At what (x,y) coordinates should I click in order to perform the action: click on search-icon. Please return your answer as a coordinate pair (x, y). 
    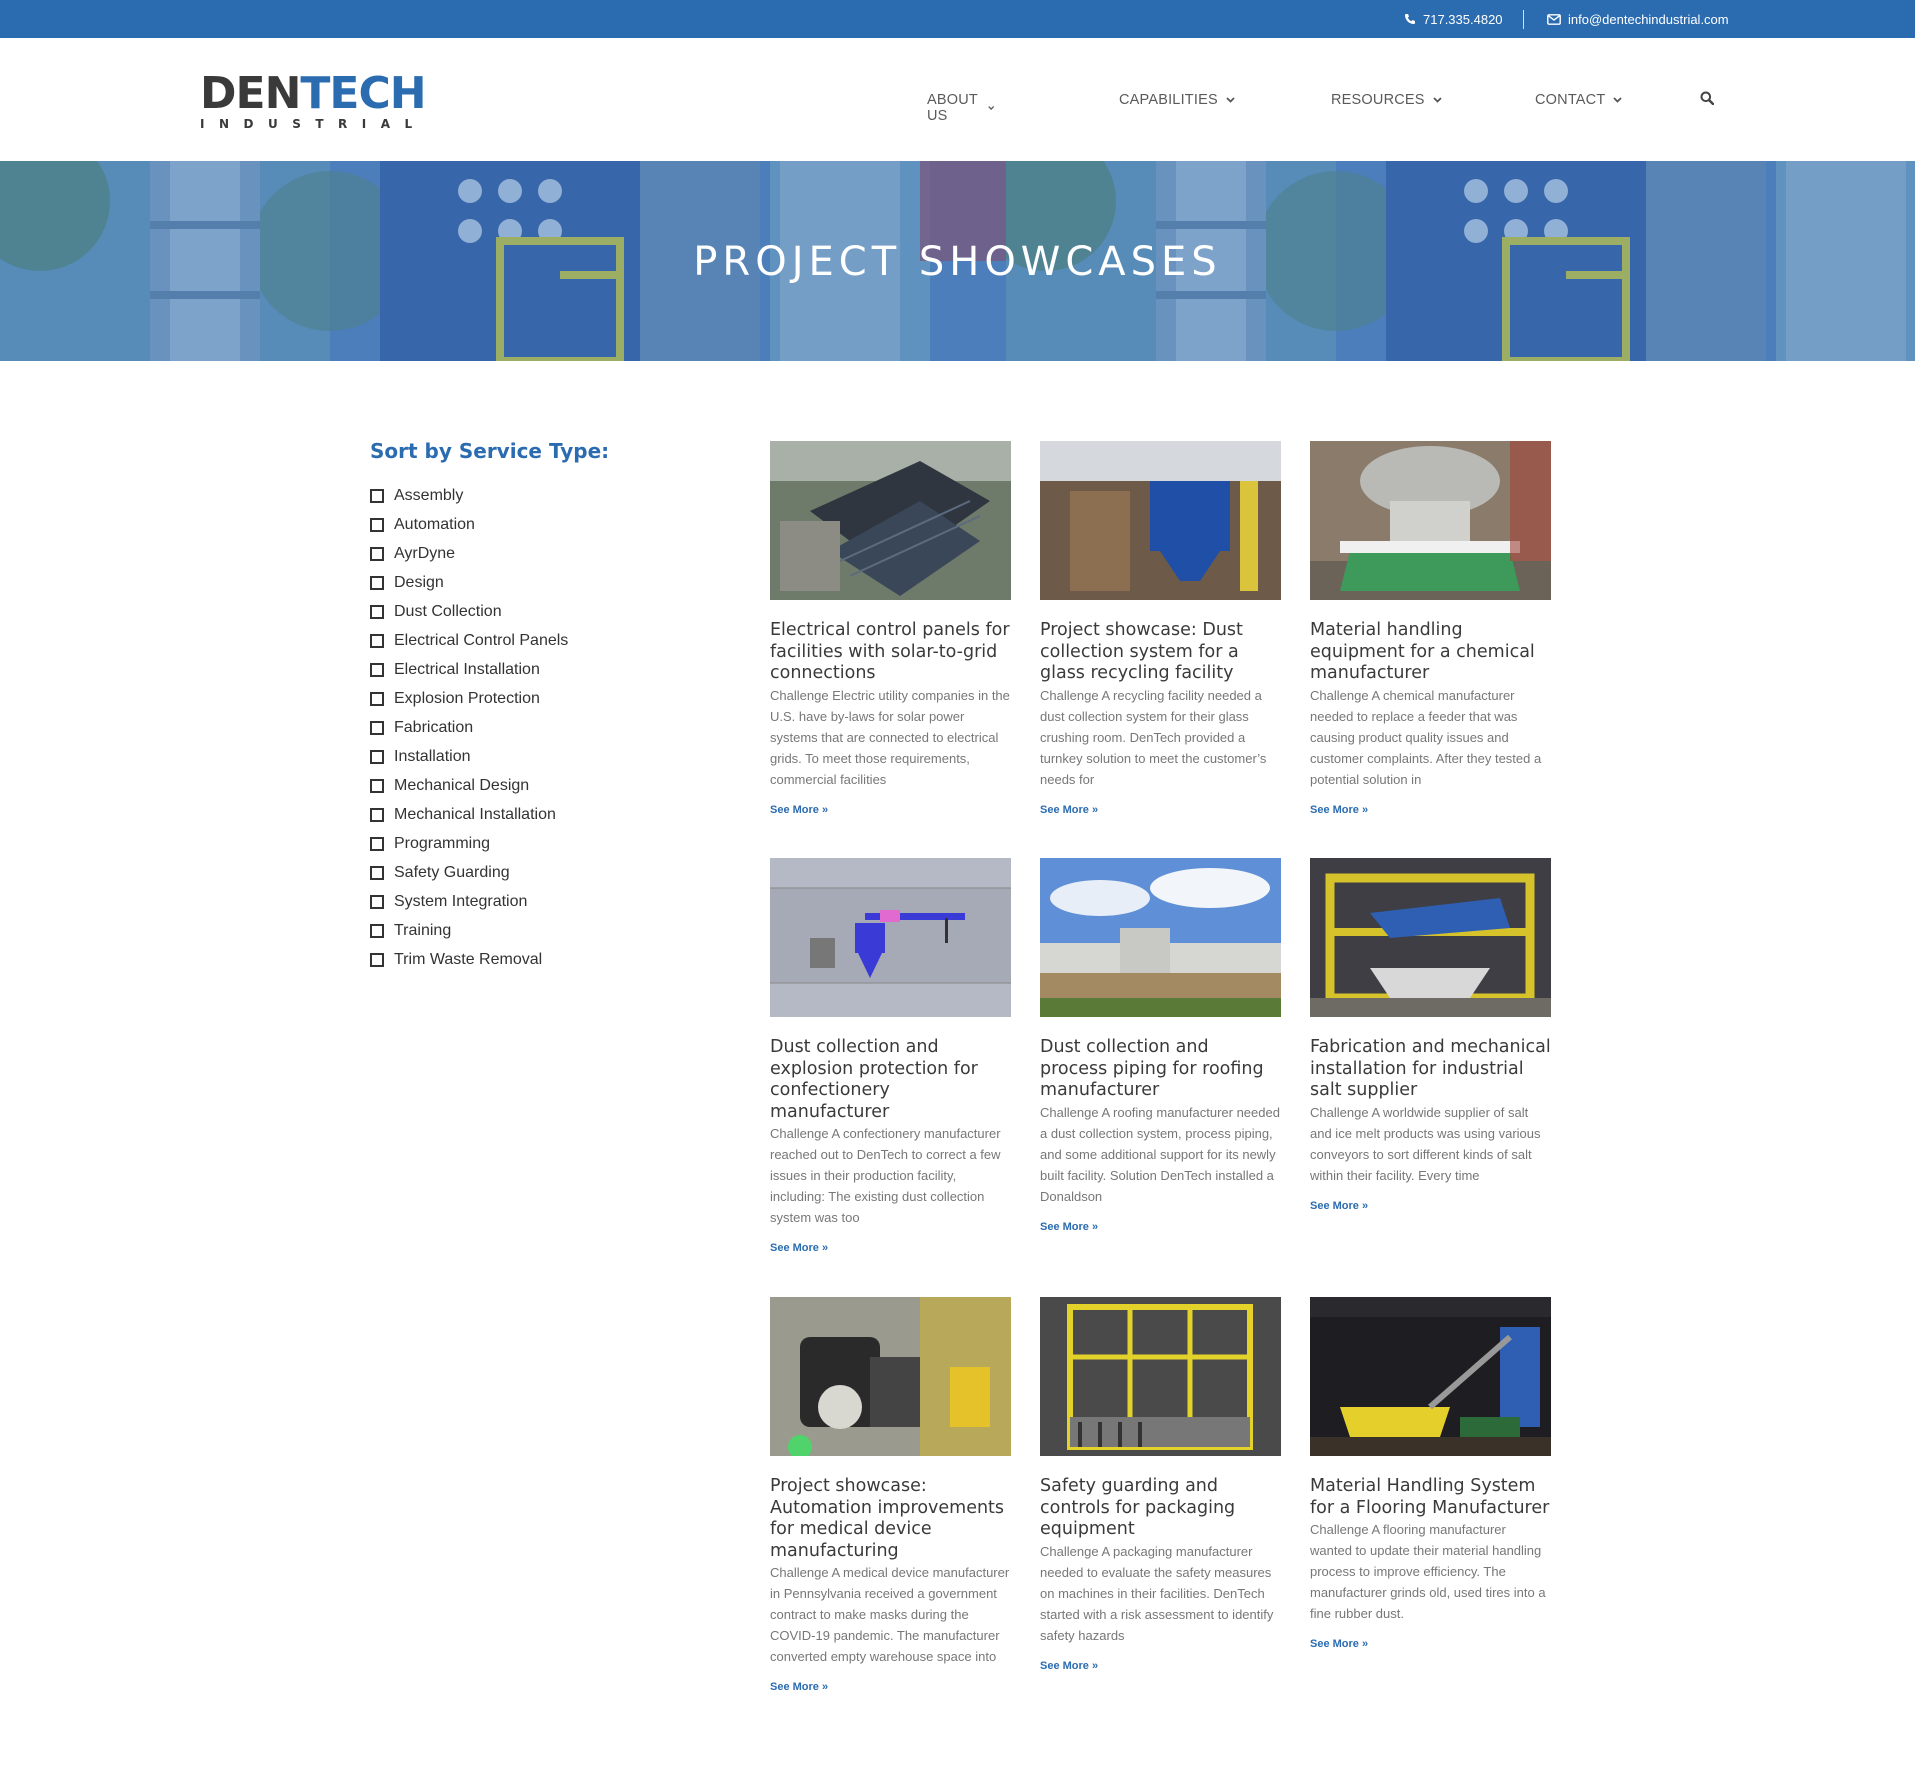
    Looking at the image, I should click on (1707, 98).